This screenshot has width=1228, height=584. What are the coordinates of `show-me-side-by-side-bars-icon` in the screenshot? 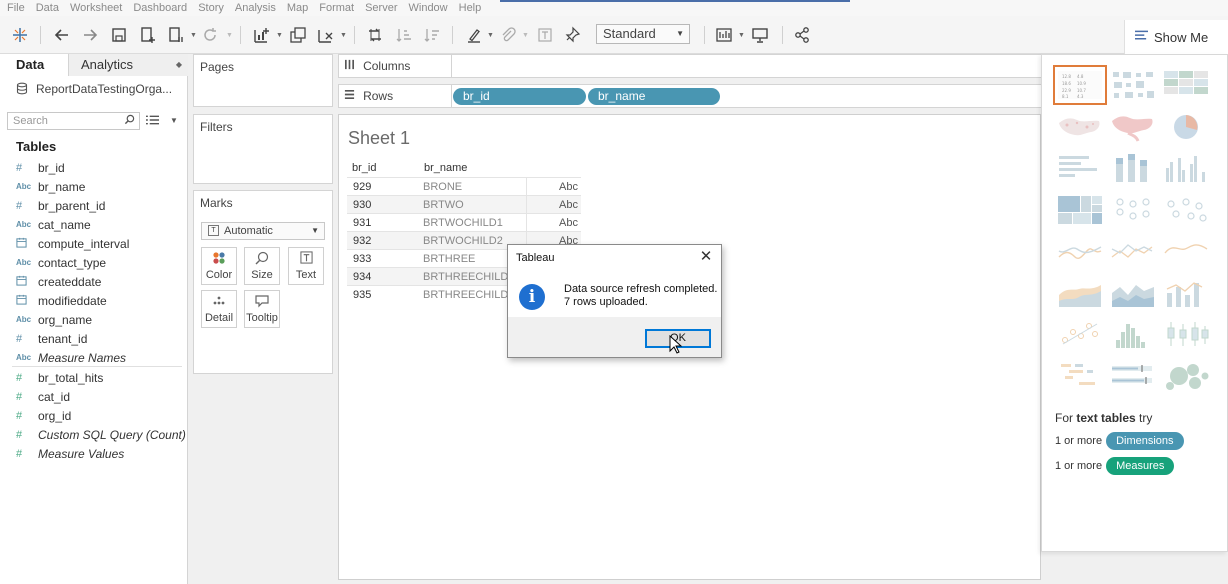 It's located at (1186, 168).